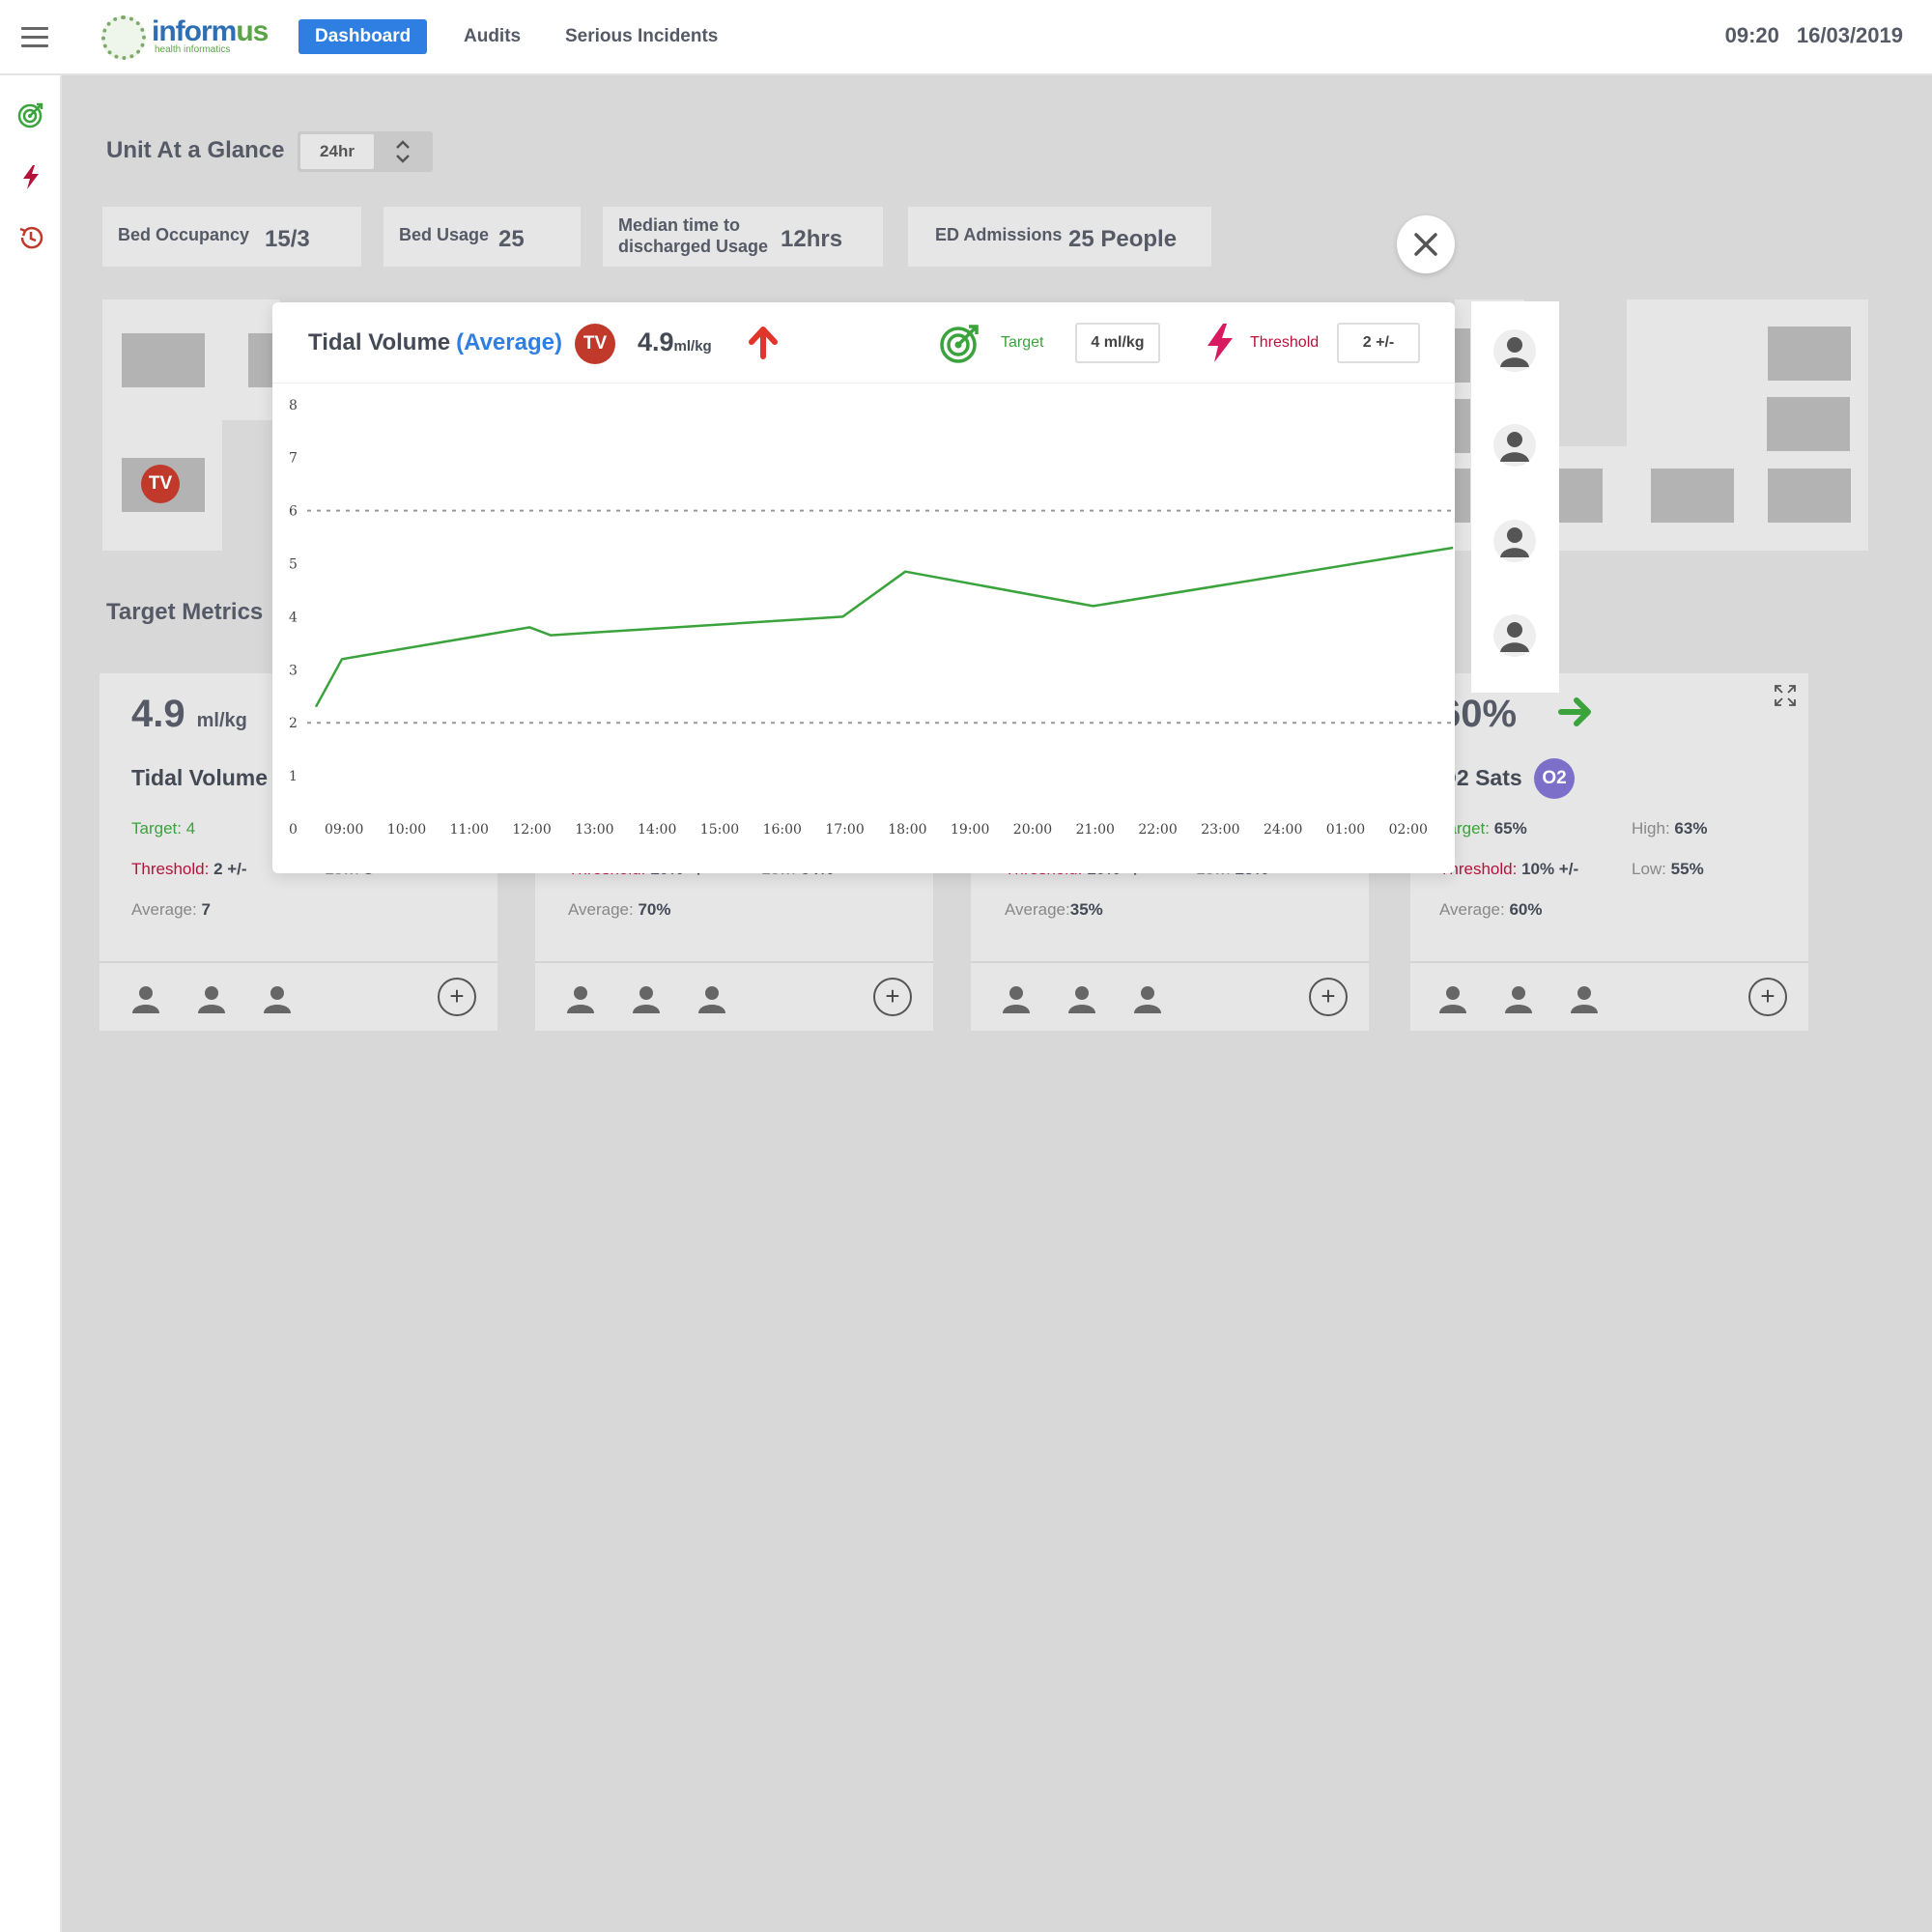 Image resolution: width=1932 pixels, height=1932 pixels. I want to click on assignee-panel, so click(1515, 497).